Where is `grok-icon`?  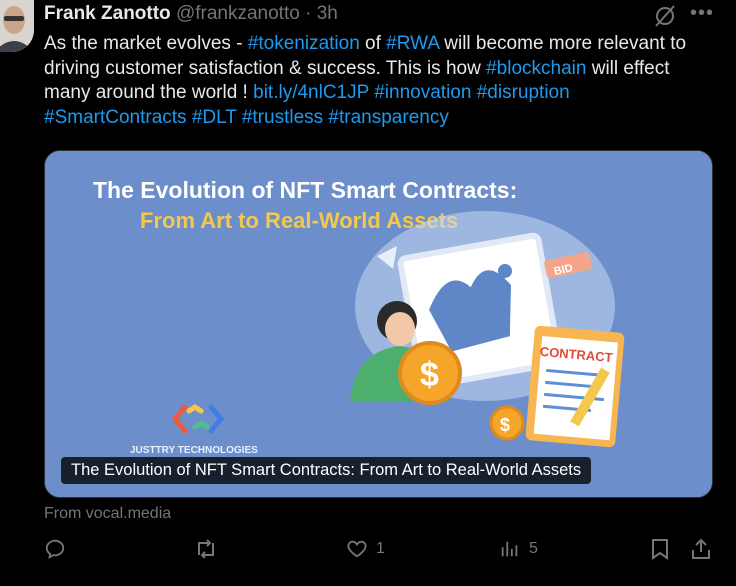 grok-icon is located at coordinates (665, 16).